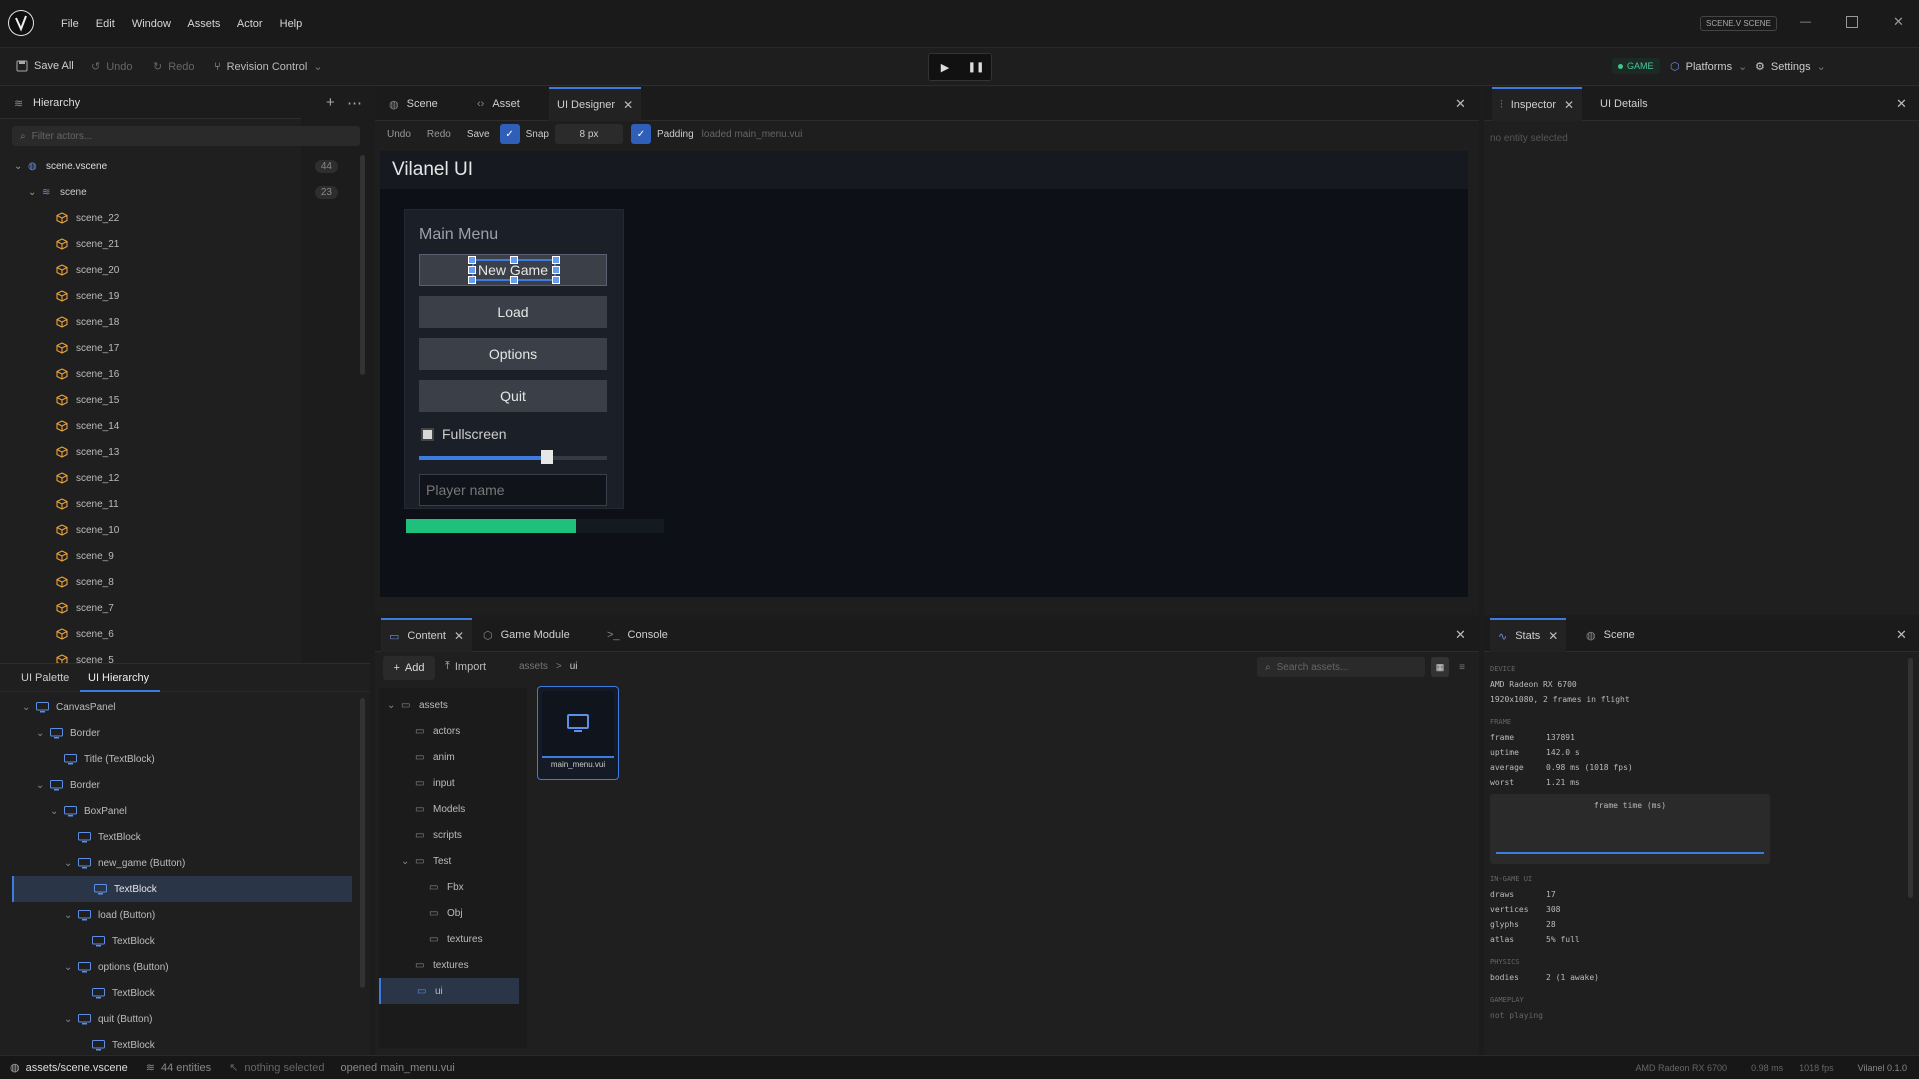 This screenshot has height=1079, width=1919. What do you see at coordinates (595, 104) in the screenshot?
I see `tab-ui-designer: UI Designer ✕` at bounding box center [595, 104].